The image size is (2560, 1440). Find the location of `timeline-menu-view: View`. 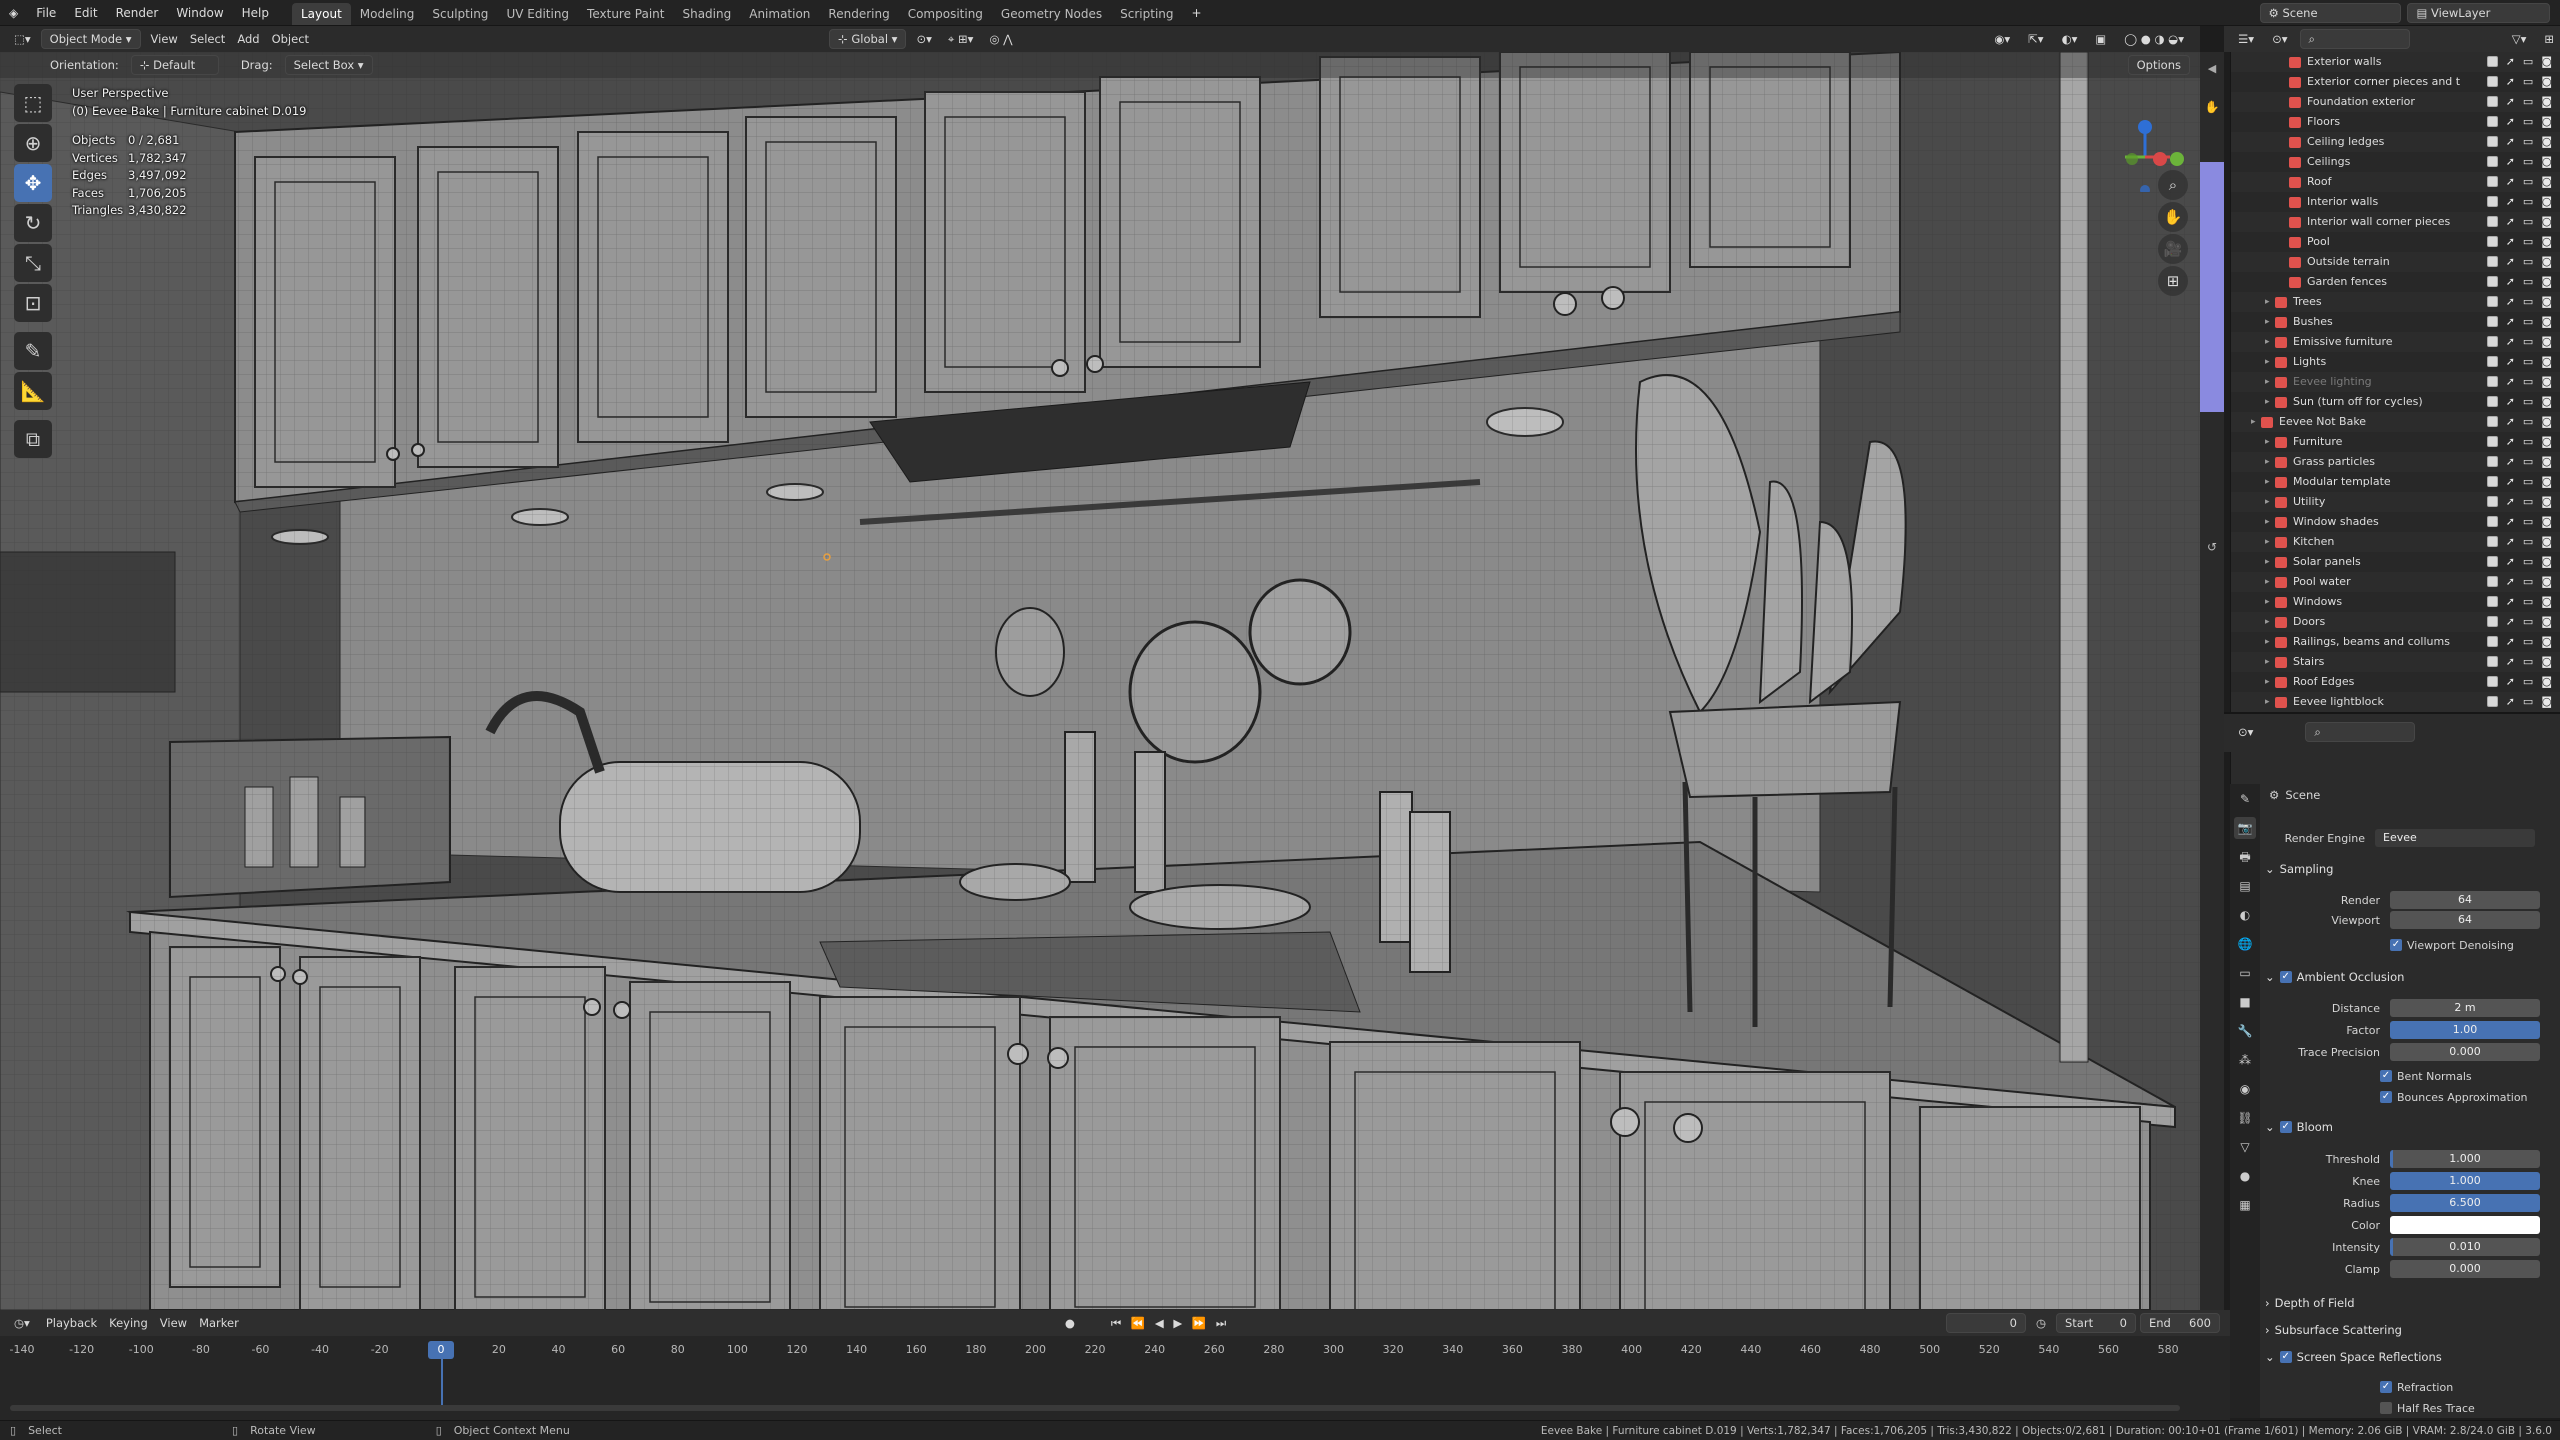

timeline-menu-view: View is located at coordinates (173, 1323).